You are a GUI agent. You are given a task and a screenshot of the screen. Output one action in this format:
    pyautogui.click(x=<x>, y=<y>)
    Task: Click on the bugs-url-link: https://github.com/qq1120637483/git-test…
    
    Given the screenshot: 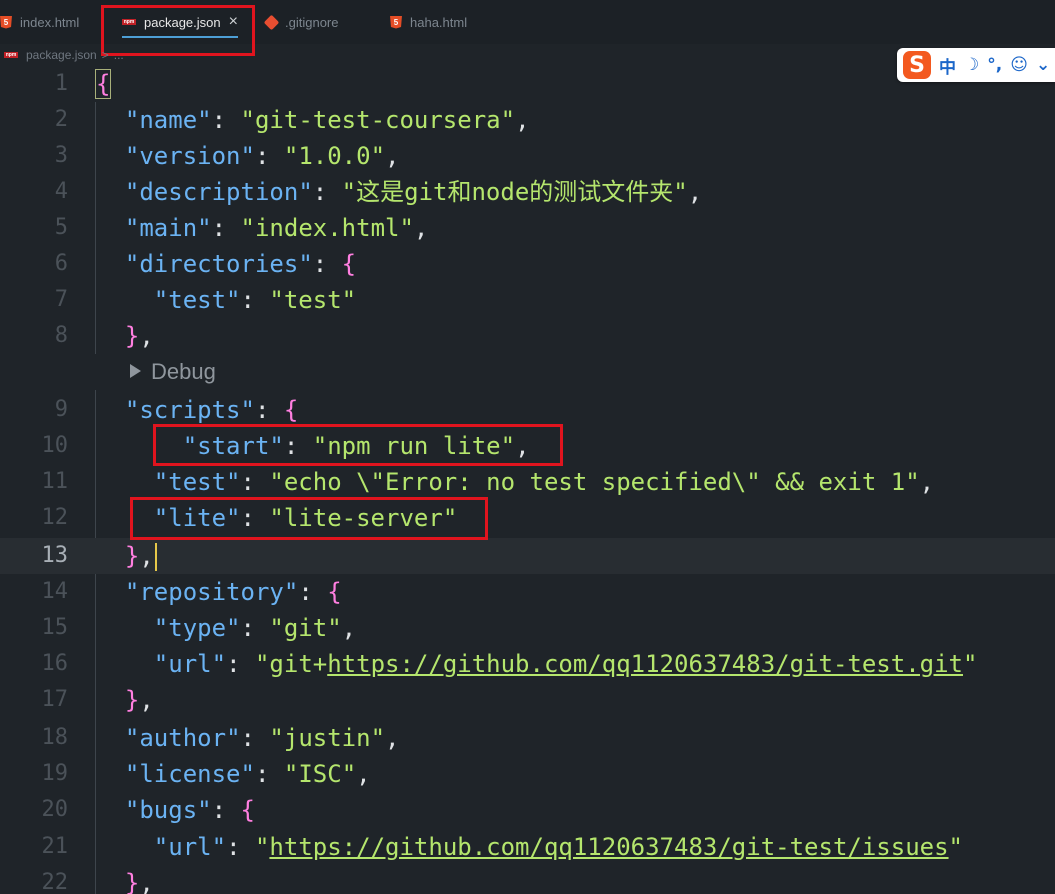 What is the action you would take?
    pyautogui.click(x=608, y=847)
    